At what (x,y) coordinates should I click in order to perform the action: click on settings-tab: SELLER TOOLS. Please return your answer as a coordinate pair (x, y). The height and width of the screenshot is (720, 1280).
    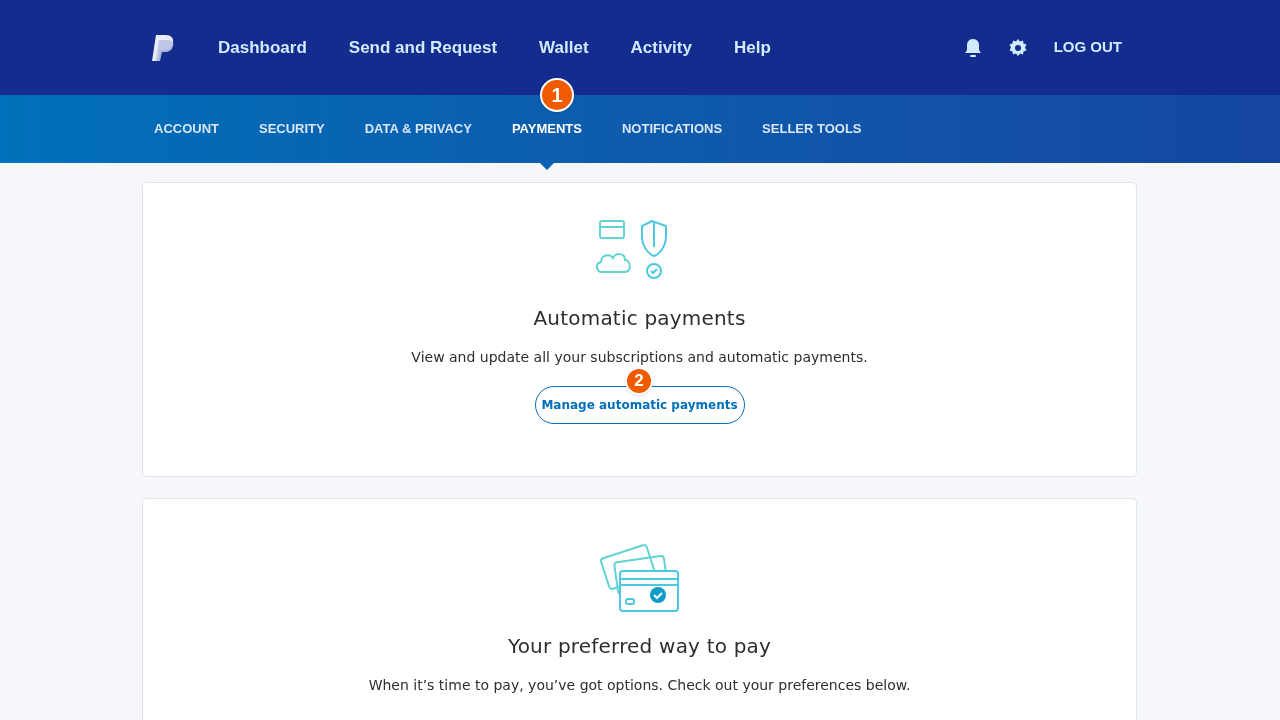
    Looking at the image, I should click on (812, 129).